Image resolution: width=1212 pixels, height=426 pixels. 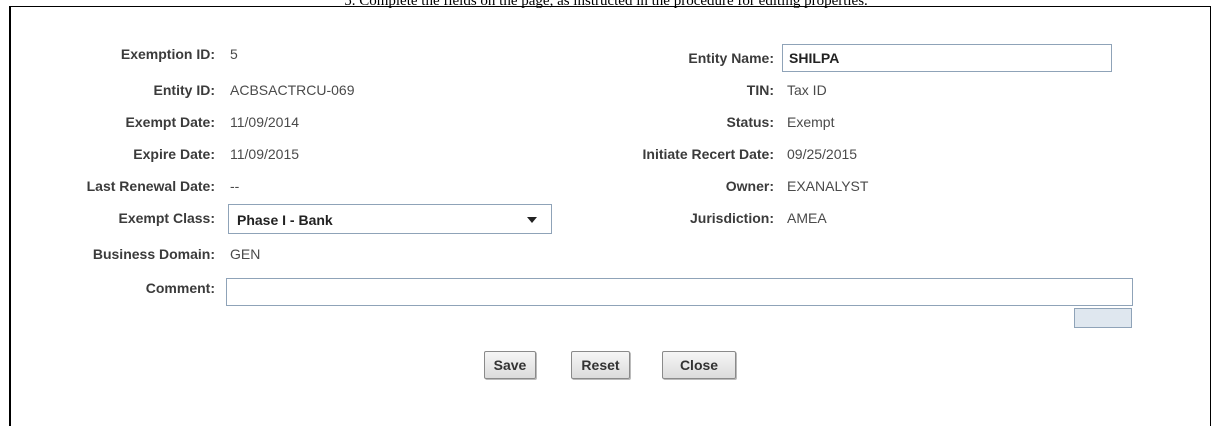 What do you see at coordinates (679, 292) in the screenshot?
I see `comment-textarea` at bounding box center [679, 292].